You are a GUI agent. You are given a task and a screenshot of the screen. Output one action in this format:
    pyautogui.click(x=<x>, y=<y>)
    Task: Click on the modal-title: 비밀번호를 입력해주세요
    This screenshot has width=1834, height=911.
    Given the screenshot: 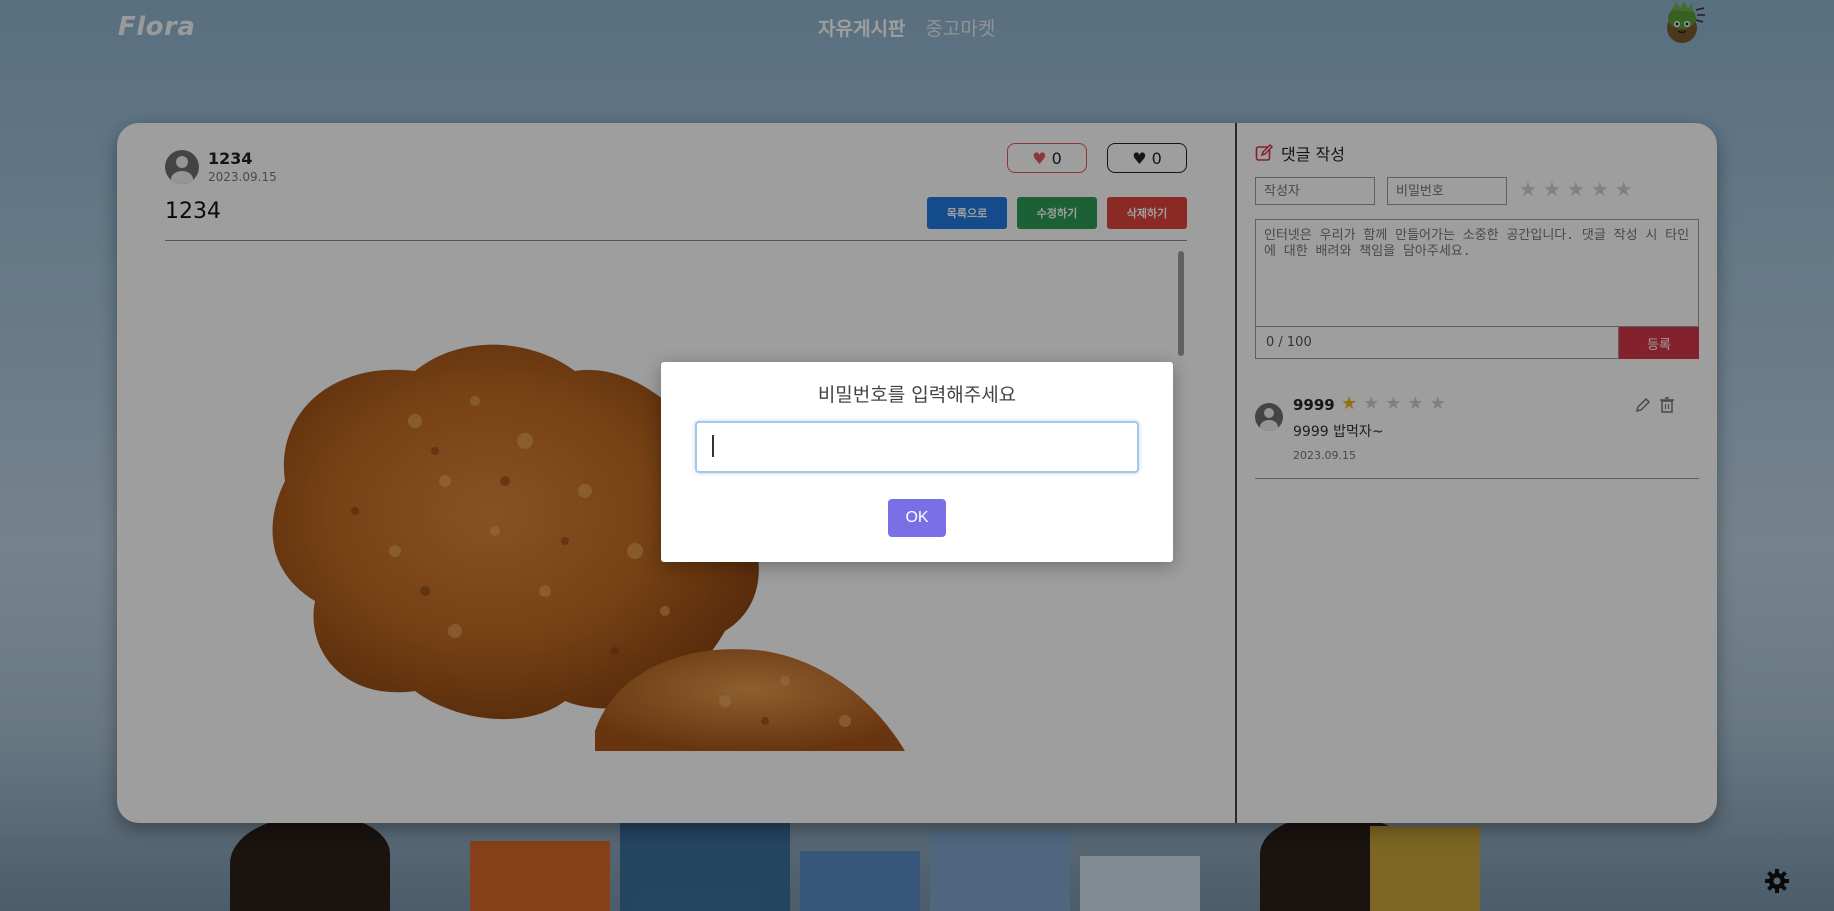 What is the action you would take?
    pyautogui.click(x=917, y=395)
    